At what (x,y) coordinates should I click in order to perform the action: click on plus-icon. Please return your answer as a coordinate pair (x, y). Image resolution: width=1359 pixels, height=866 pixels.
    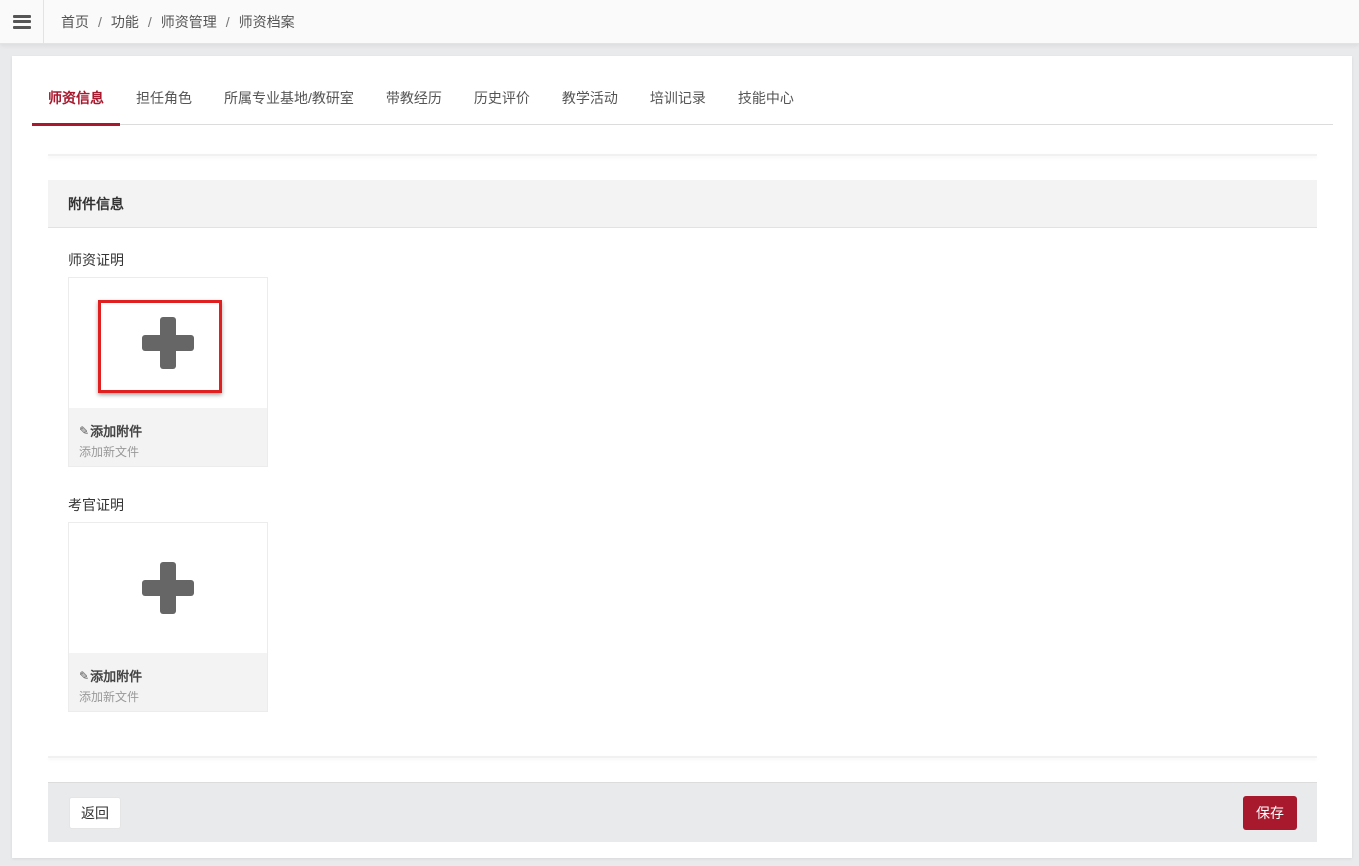
    Looking at the image, I should click on (168, 588).